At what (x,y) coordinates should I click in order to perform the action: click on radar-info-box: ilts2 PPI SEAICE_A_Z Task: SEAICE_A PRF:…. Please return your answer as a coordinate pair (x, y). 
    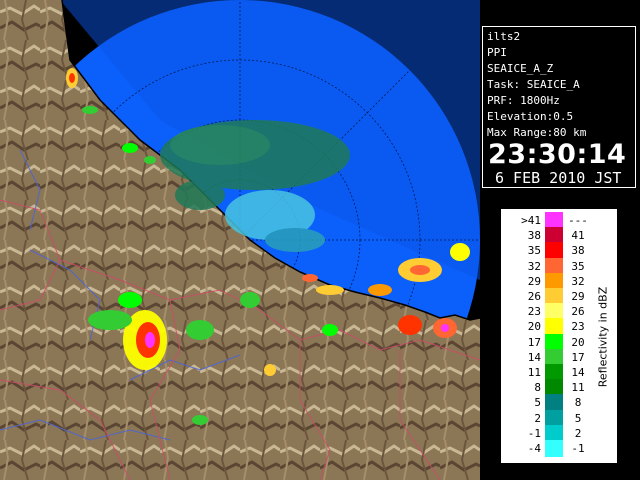
    Looking at the image, I should click on (559, 107).